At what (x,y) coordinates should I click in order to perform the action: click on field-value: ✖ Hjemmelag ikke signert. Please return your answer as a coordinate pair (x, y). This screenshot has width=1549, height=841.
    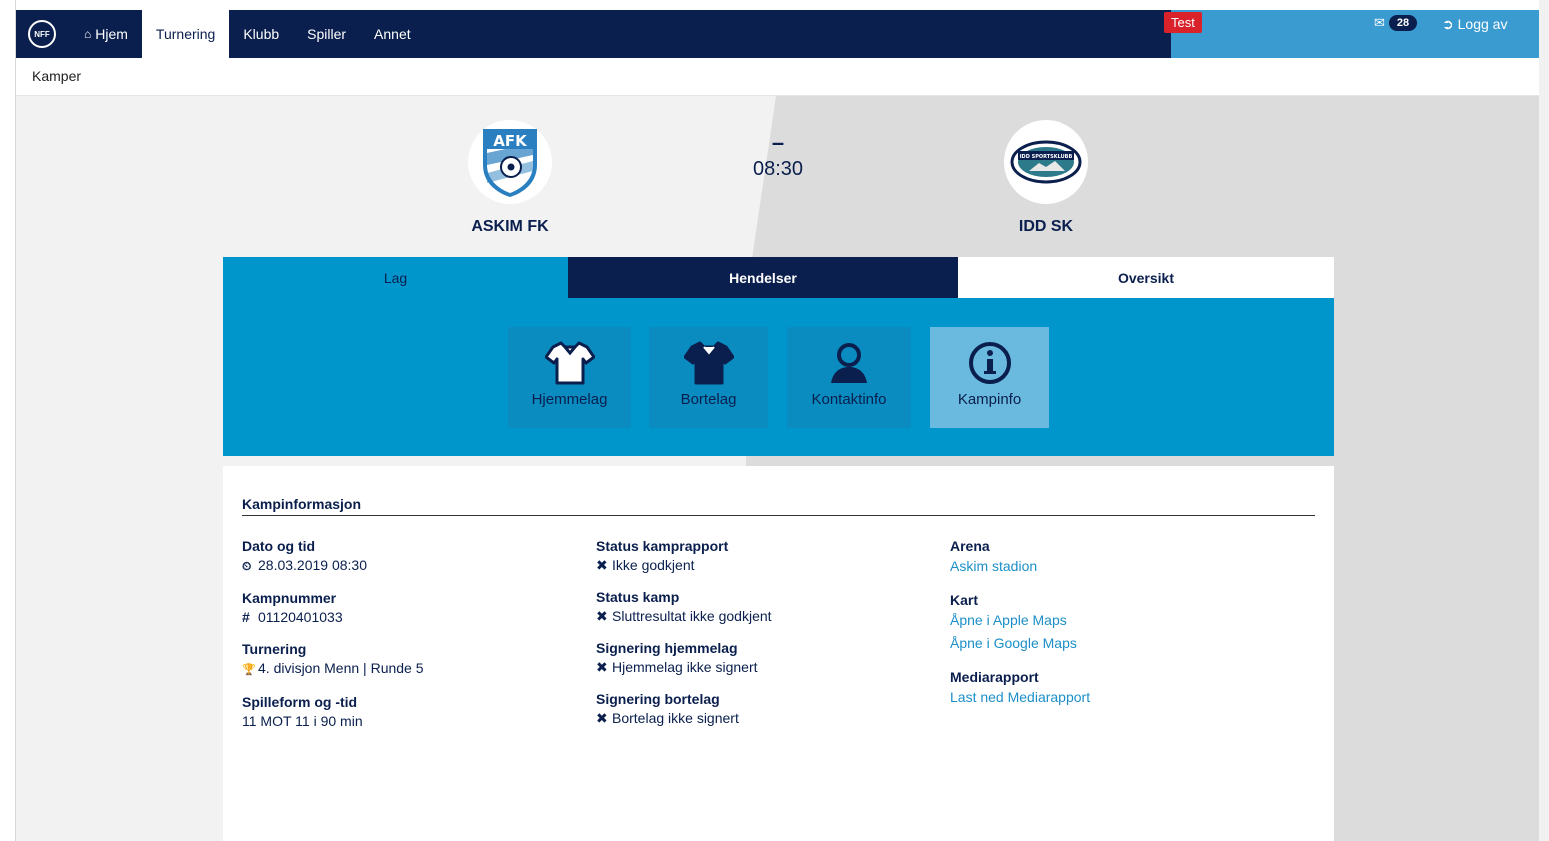
    Looking at the image, I should click on (677, 667).